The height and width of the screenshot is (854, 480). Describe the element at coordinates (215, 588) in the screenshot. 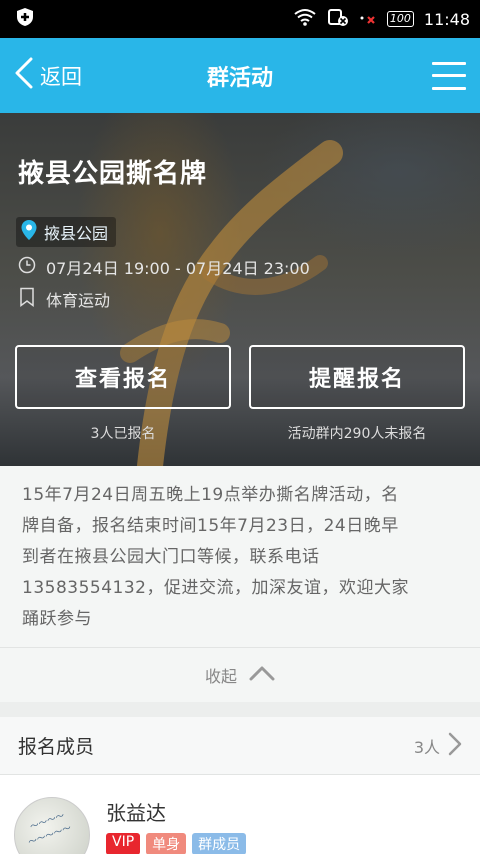

I see `description-line: 13583554132，促进交流，加深友谊，欢迎大家` at that location.